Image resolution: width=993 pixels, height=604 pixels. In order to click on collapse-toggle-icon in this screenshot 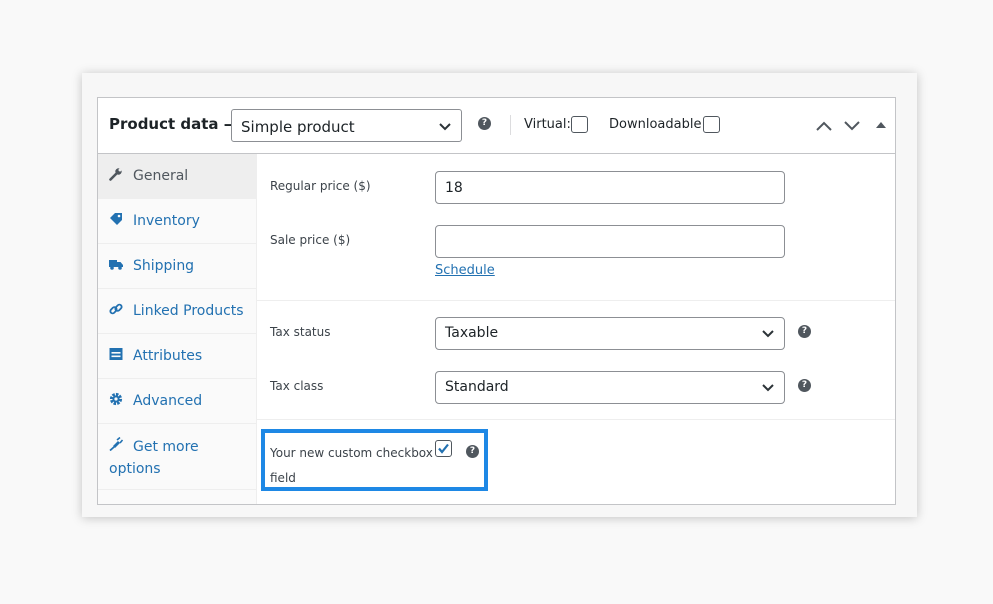, I will do `click(881, 125)`.